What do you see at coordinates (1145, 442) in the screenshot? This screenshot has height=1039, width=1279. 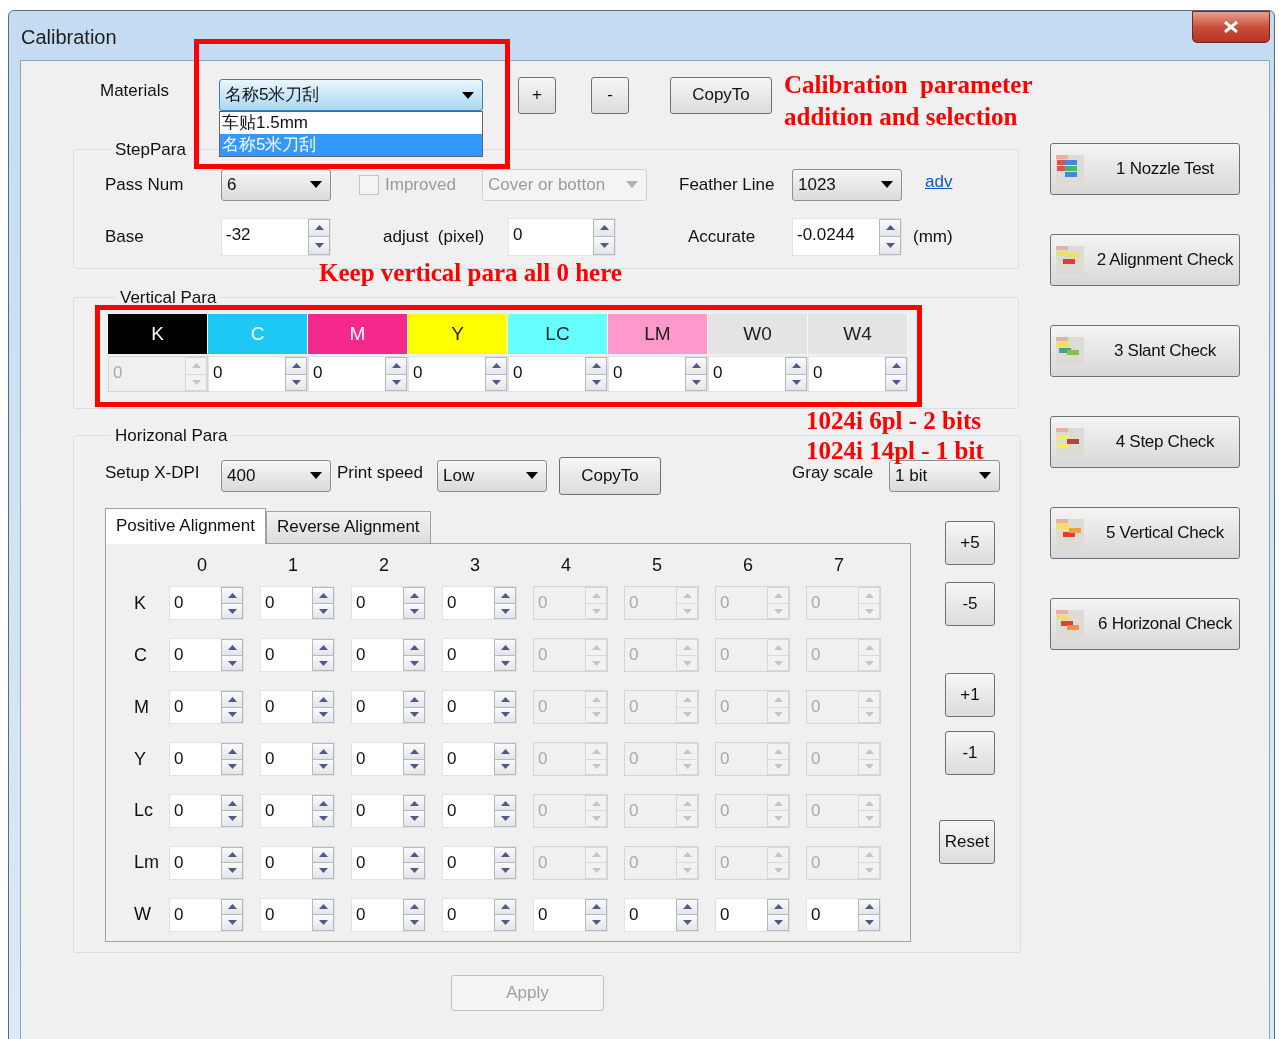 I see `check-button: 4 Step Check` at bounding box center [1145, 442].